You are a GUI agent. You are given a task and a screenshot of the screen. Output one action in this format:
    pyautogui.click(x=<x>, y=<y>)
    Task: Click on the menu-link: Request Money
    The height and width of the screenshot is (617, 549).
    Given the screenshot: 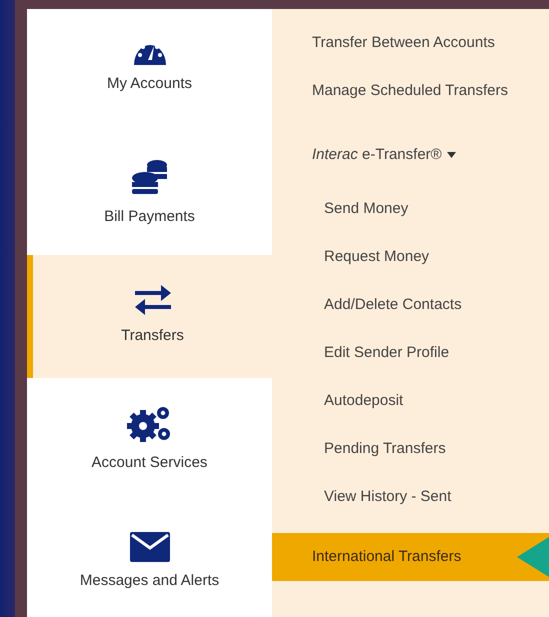 What is the action you would take?
    pyautogui.click(x=410, y=257)
    